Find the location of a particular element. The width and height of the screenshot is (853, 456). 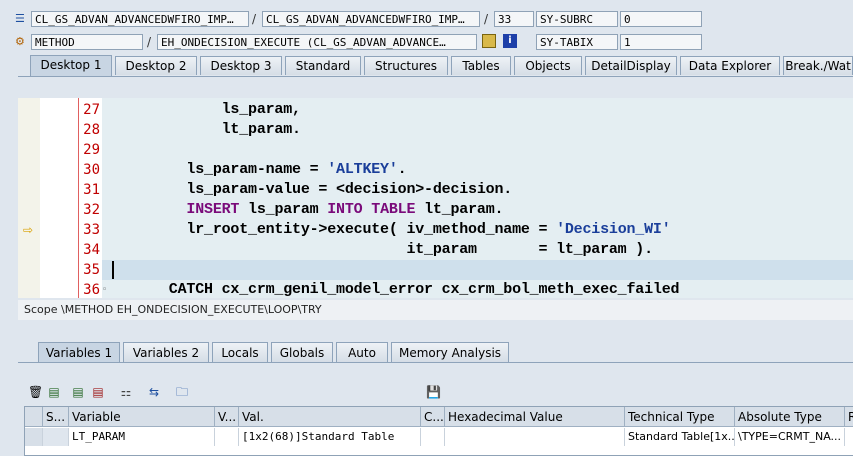

table-row-value: [1x2(68)]Standard Table is located at coordinates (330, 437).